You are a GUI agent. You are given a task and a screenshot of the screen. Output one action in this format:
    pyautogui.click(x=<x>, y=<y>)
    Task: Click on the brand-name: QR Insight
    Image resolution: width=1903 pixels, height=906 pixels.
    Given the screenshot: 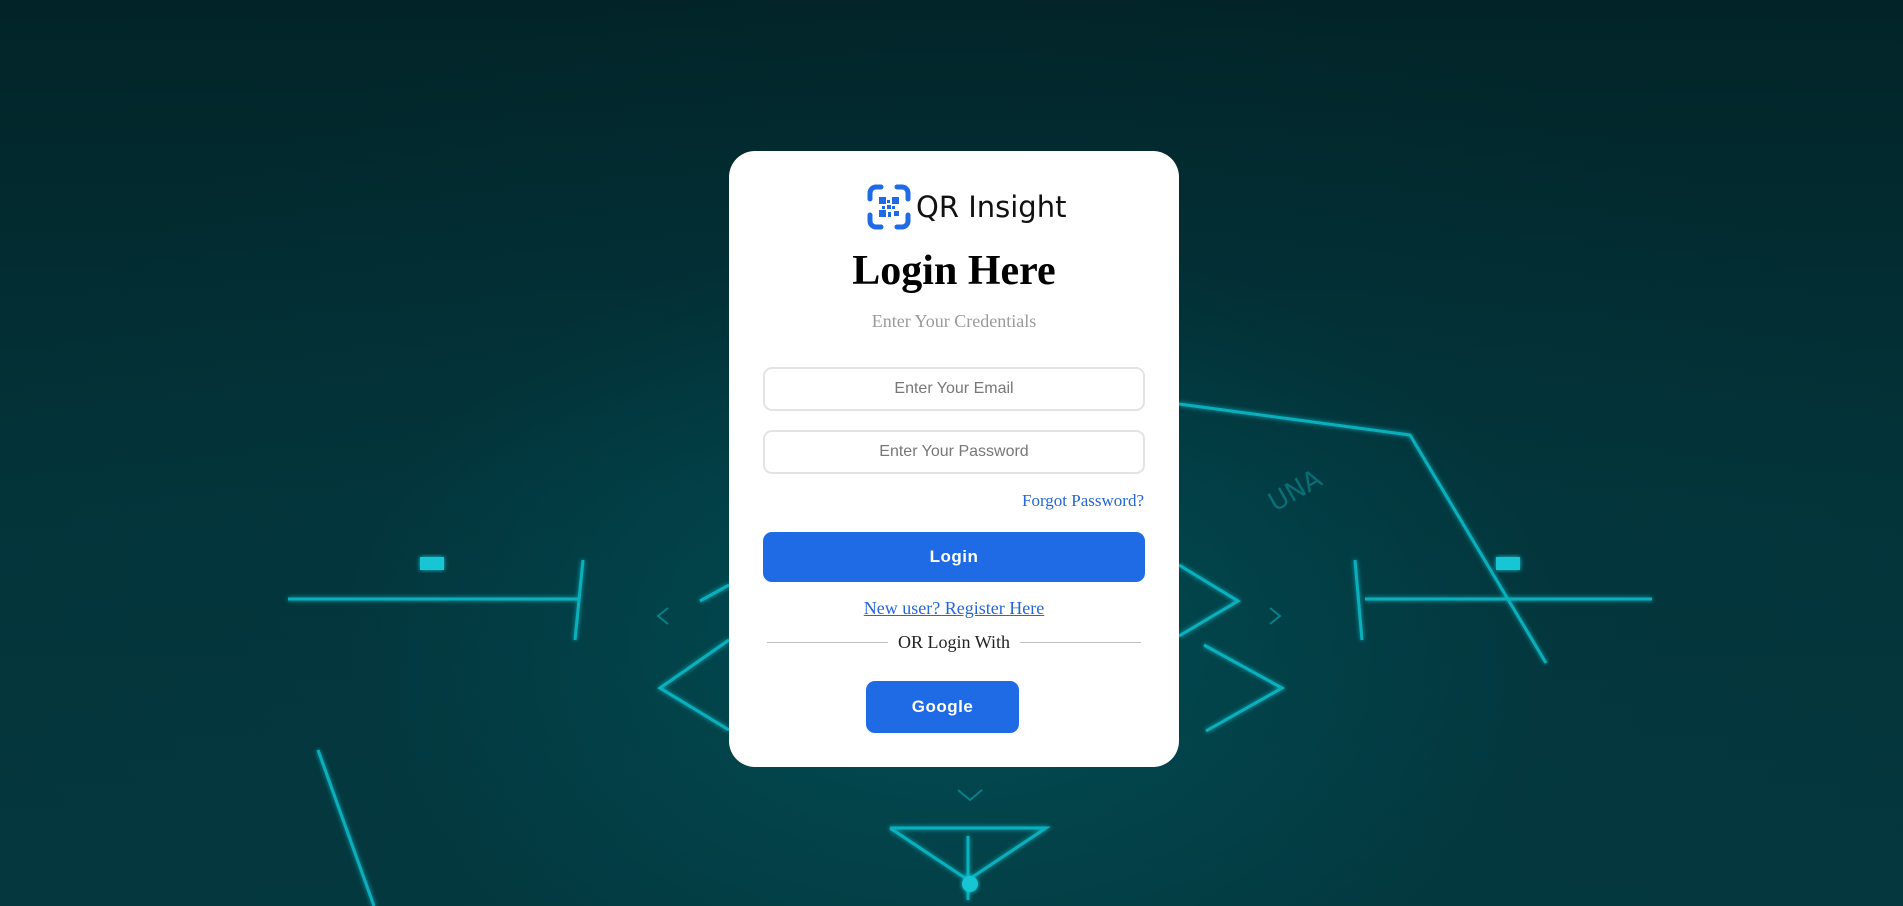 What is the action you would take?
    pyautogui.click(x=991, y=207)
    